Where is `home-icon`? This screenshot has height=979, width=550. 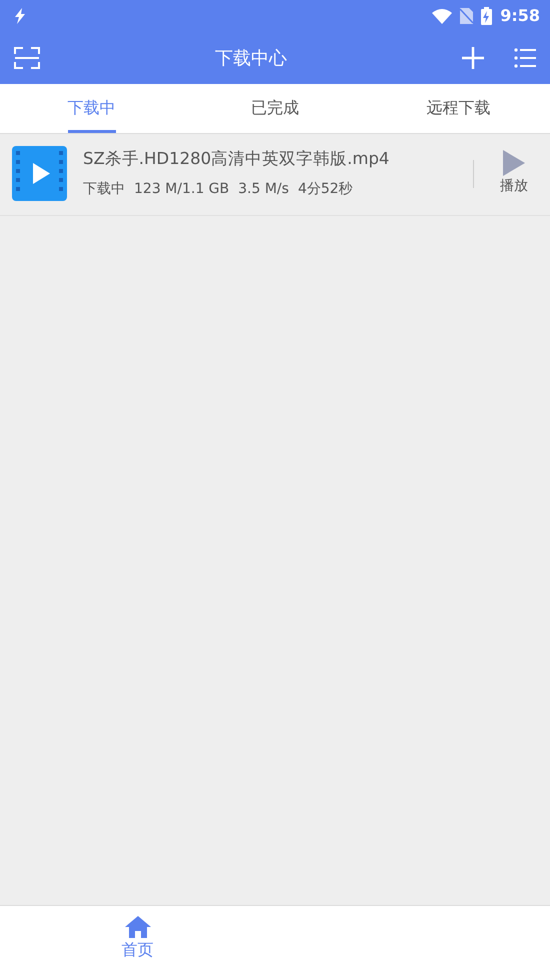
home-icon is located at coordinates (137, 927).